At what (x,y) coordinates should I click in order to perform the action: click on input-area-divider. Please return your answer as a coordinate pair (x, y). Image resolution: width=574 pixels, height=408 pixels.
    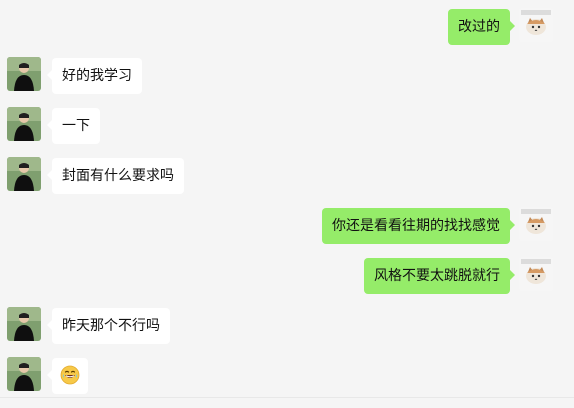
    Looking at the image, I should click on (287, 397).